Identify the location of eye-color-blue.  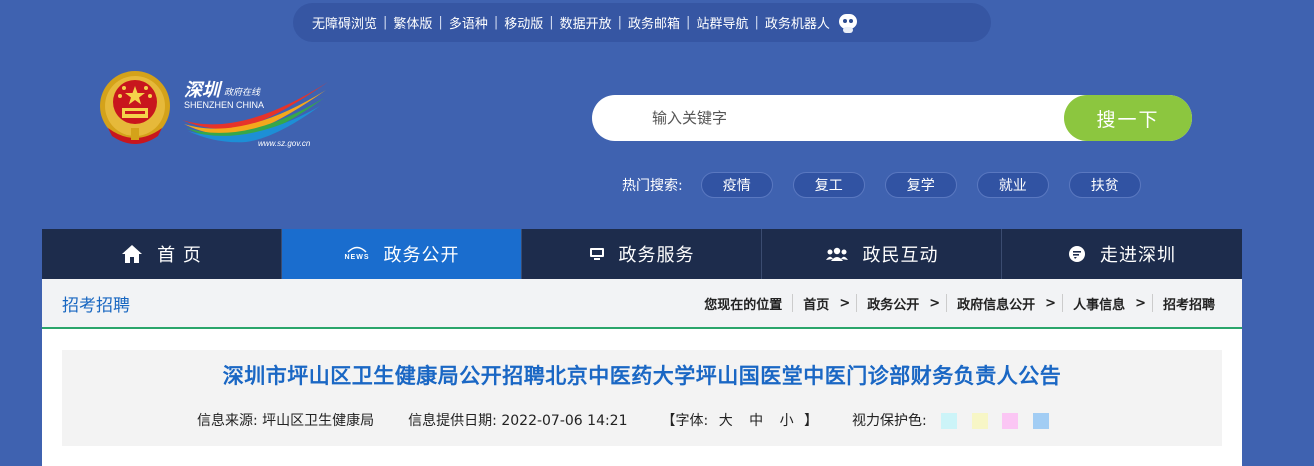
(1040, 421).